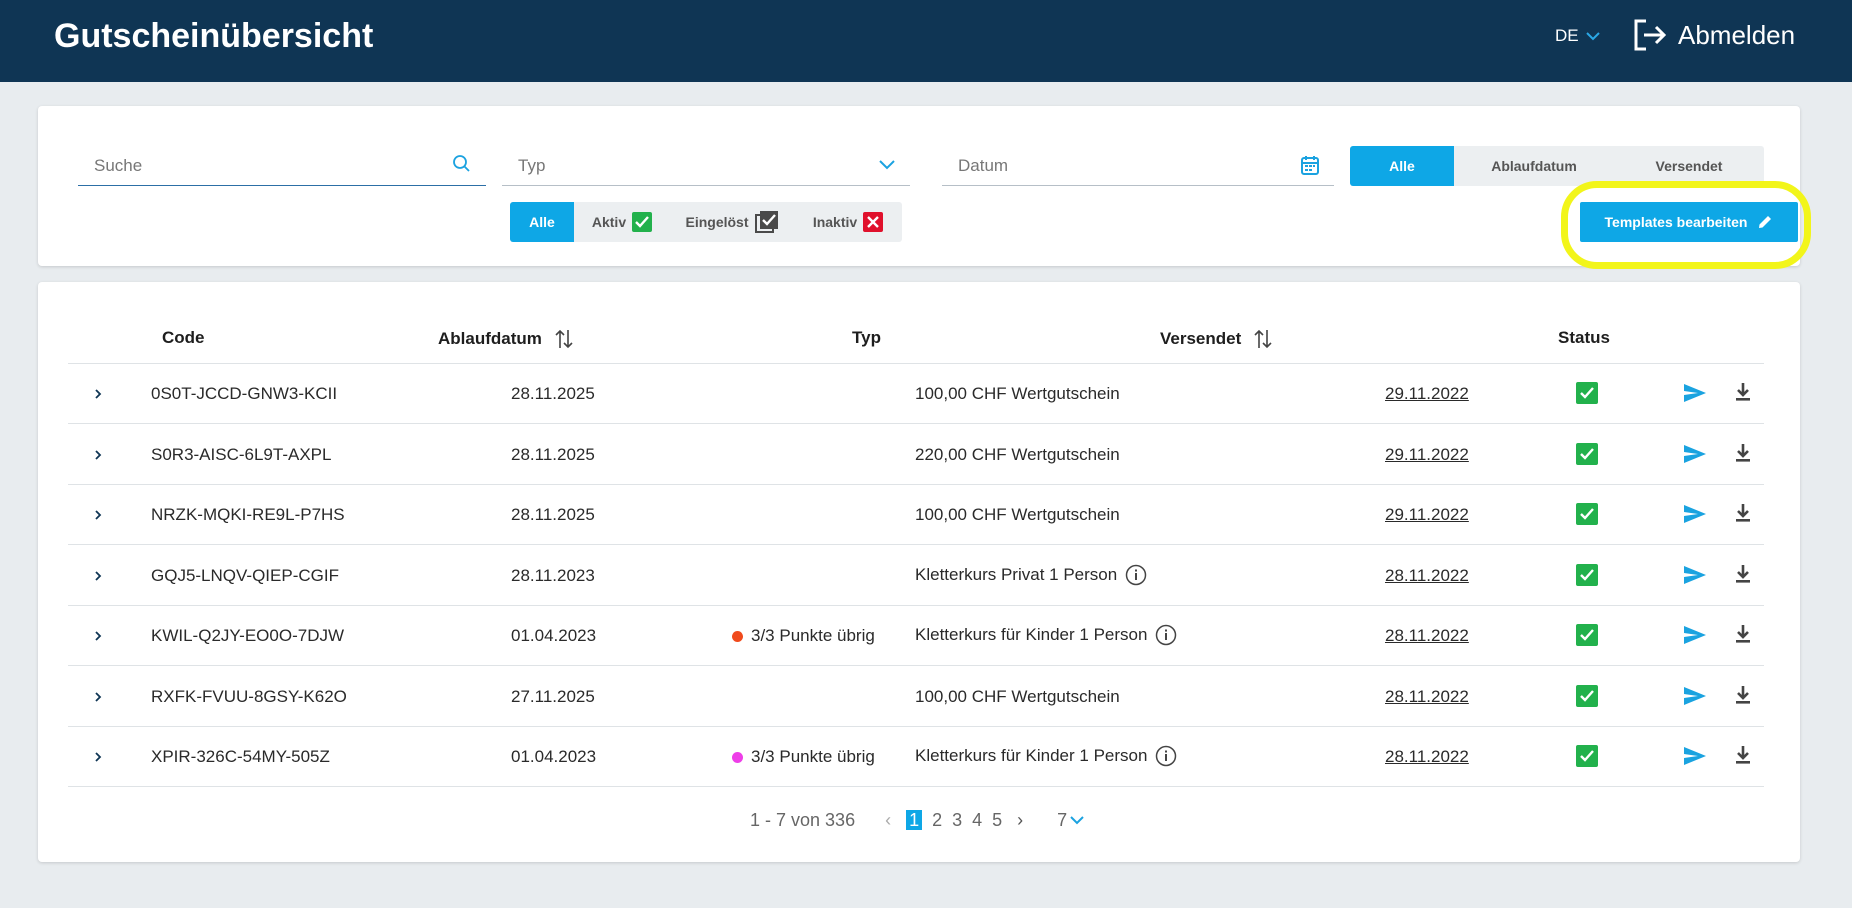 This screenshot has width=1852, height=908. I want to click on expiry-date: 27.11.2025, so click(553, 696).